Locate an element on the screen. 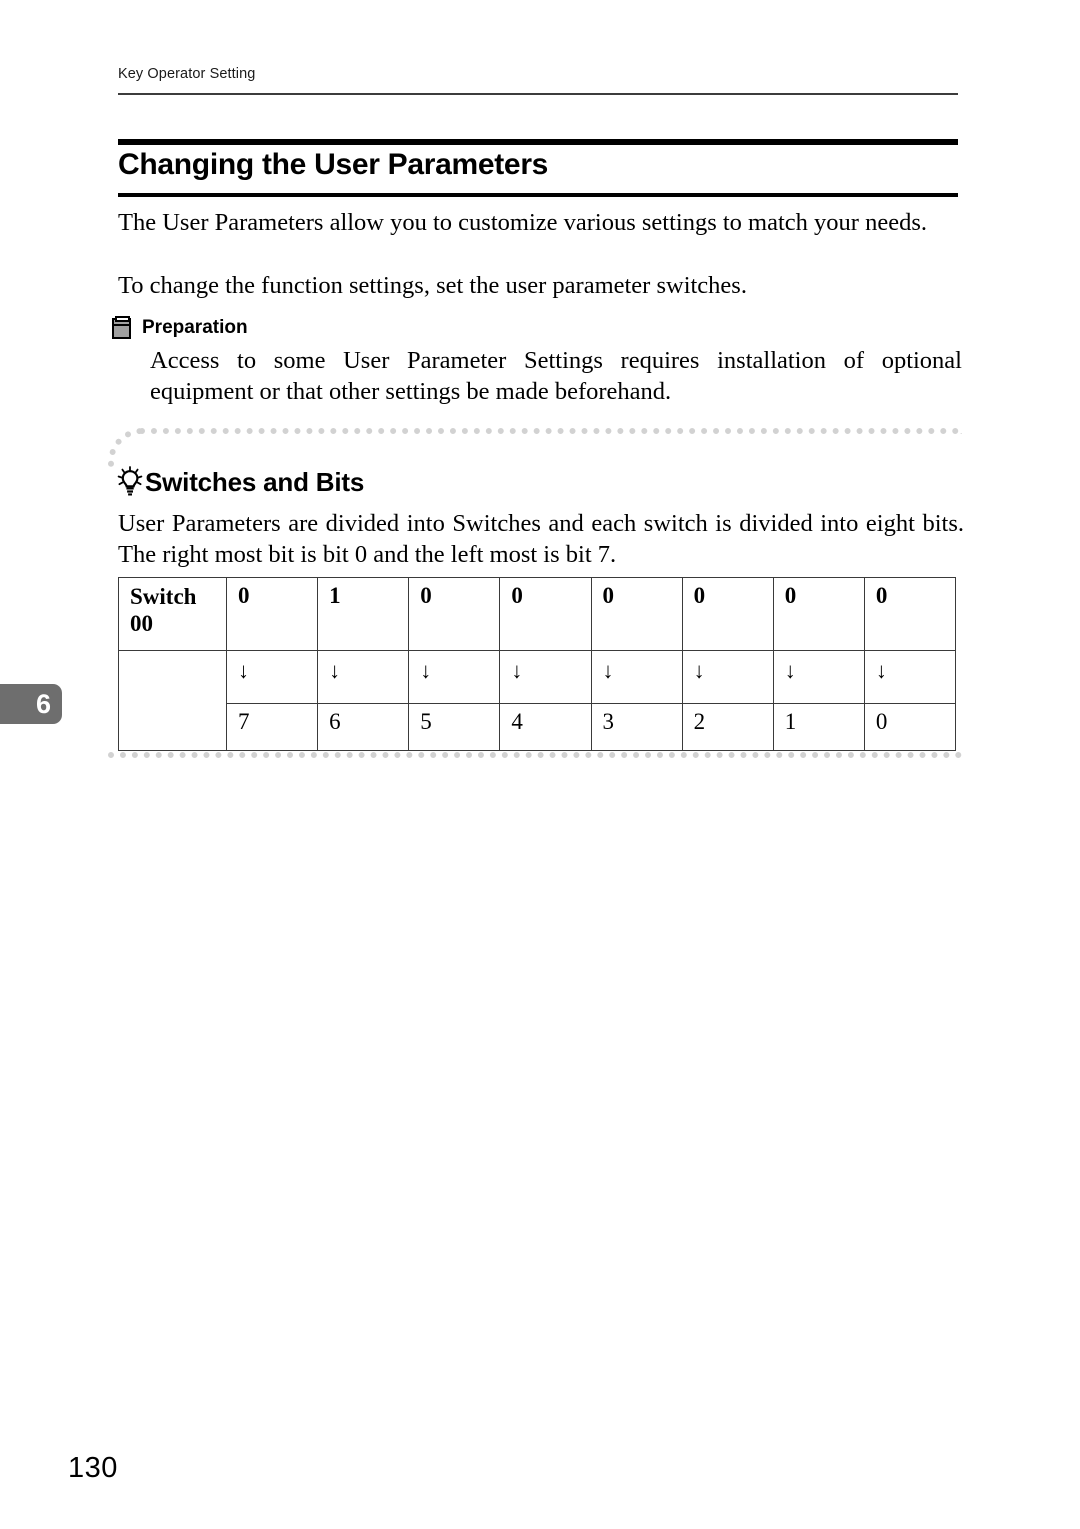  table-row-values: Switch 00 0 1 0 0 0 0 0 0 is located at coordinates (537, 614).